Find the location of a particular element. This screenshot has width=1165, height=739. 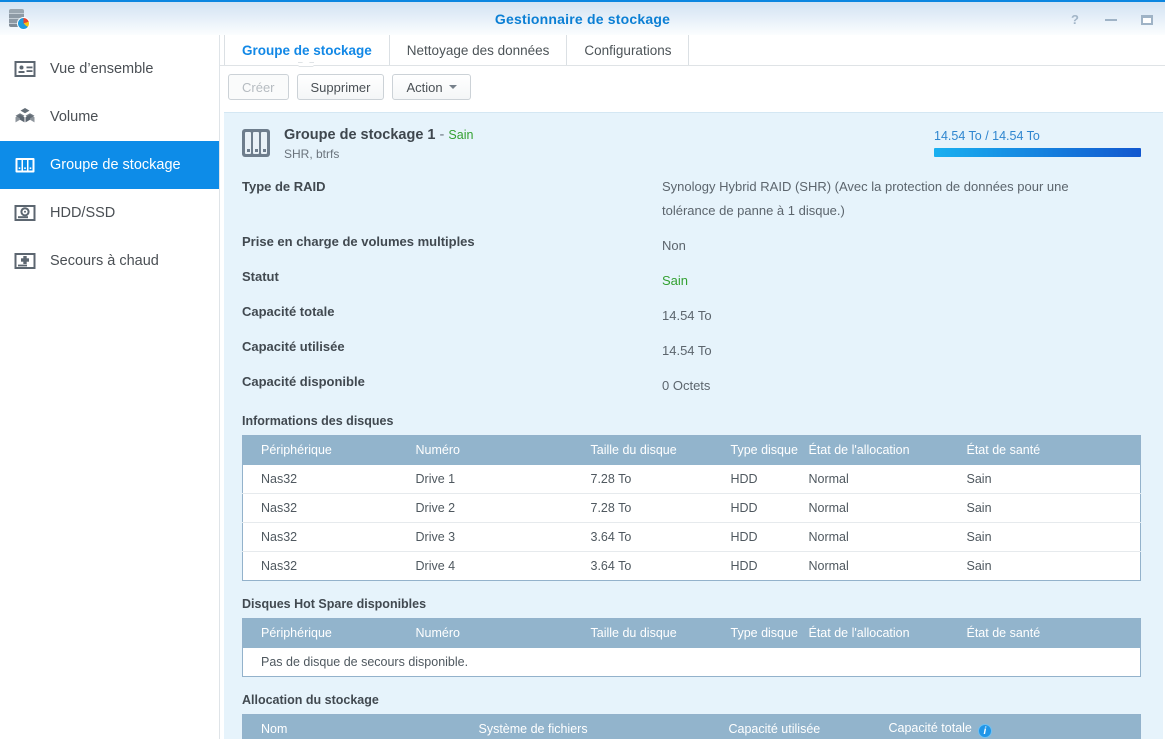

table-row: Nas32 Drive 1 7.28 To HDD Normal Sain is located at coordinates (692, 479).